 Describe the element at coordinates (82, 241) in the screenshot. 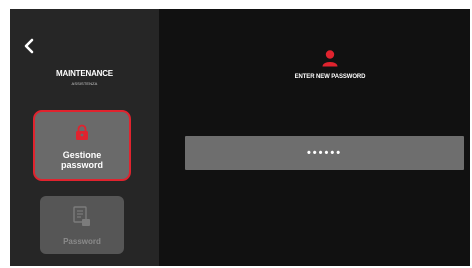

I see `password-tile-label: Password` at that location.